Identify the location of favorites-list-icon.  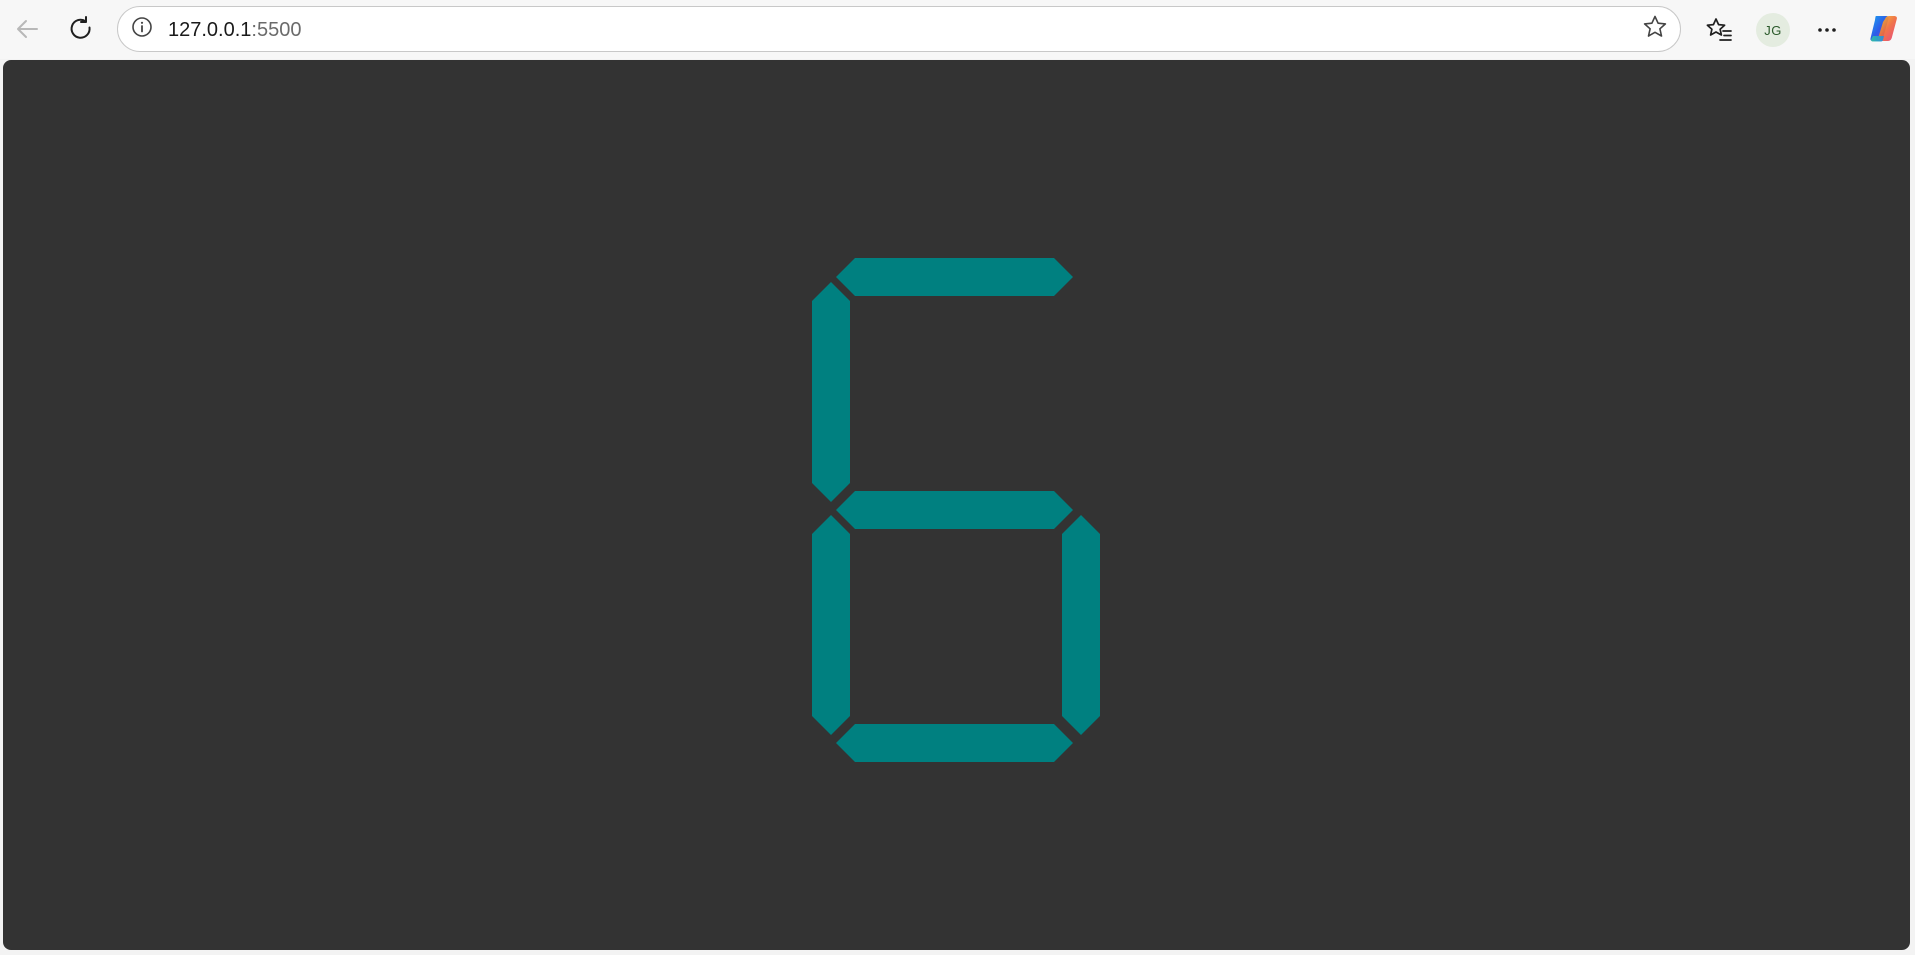
(1719, 30).